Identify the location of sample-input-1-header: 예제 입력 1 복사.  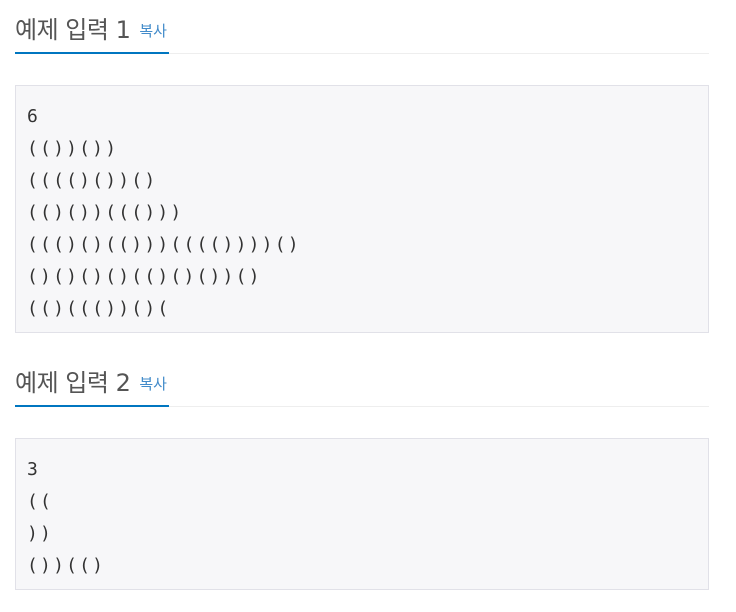
(92, 28).